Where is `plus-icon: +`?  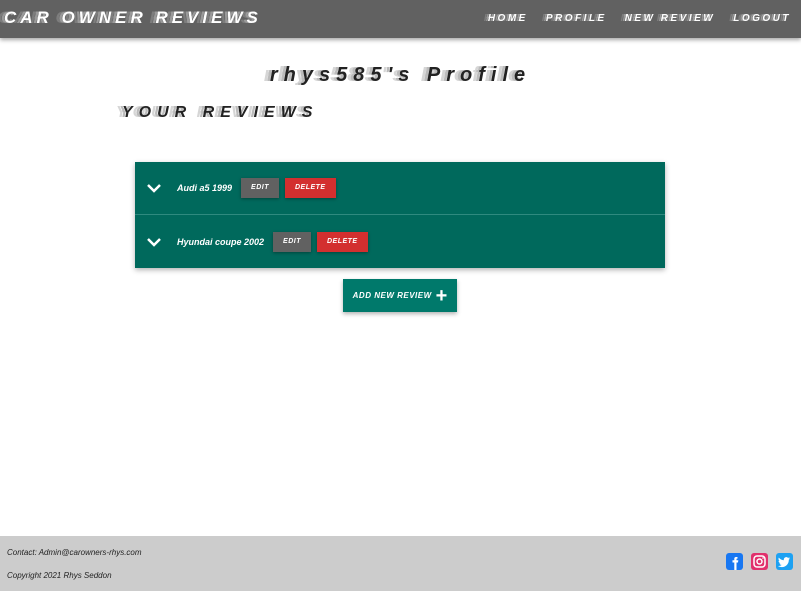
plus-icon: + is located at coordinates (441, 295).